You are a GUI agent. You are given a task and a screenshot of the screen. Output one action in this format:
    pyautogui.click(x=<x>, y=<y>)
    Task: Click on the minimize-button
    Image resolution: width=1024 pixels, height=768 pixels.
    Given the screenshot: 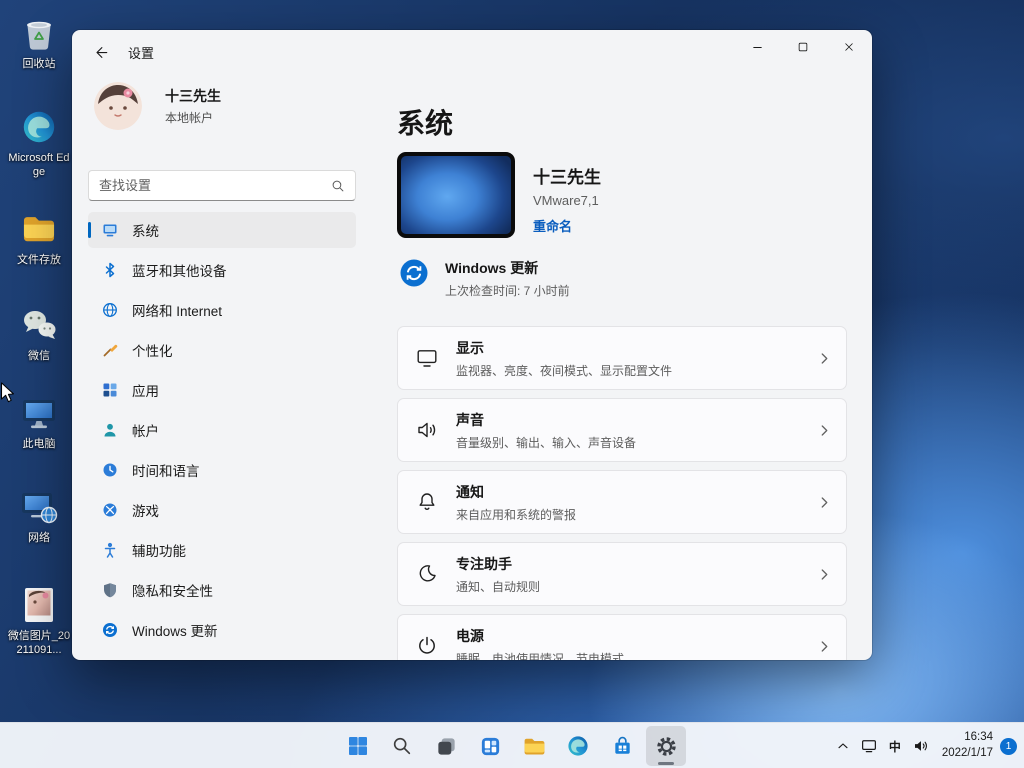 What is the action you would take?
    pyautogui.click(x=757, y=47)
    